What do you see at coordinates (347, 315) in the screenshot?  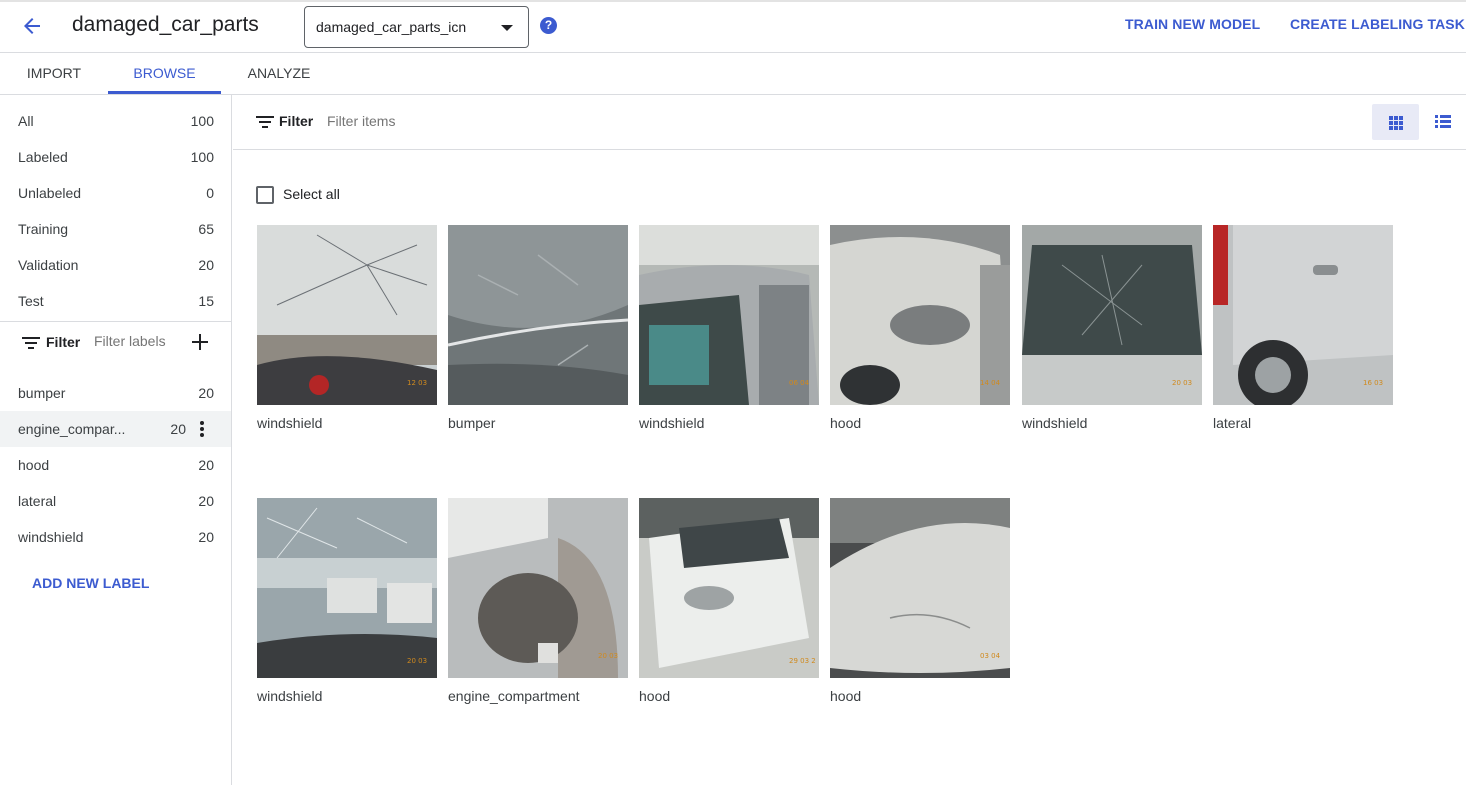 I see `car-damage-photo: 12 03` at bounding box center [347, 315].